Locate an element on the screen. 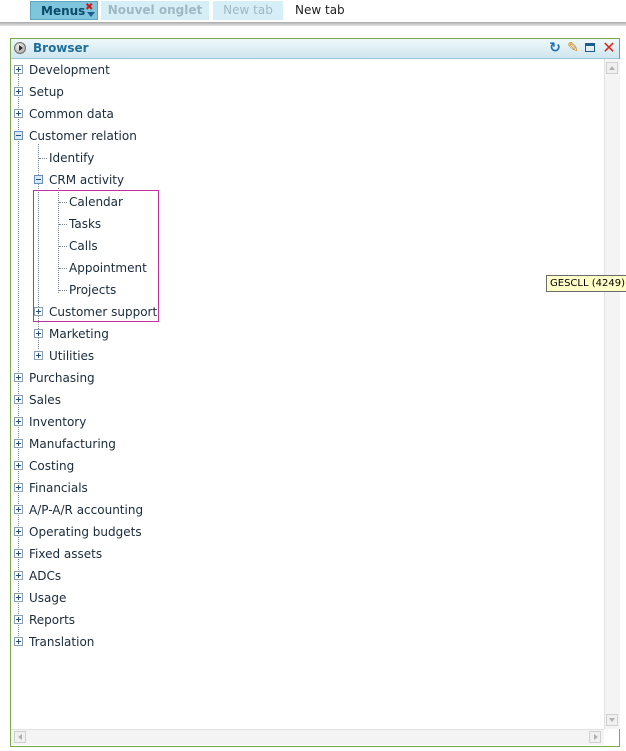  tree-item-label: Costing is located at coordinates (52, 466).